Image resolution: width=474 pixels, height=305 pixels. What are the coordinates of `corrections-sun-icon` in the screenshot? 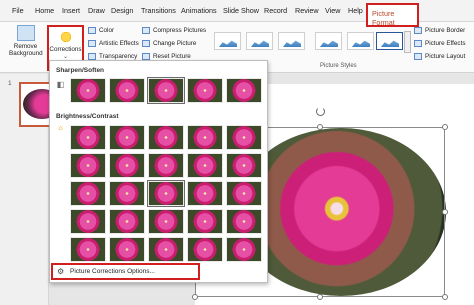 It's located at (65, 37).